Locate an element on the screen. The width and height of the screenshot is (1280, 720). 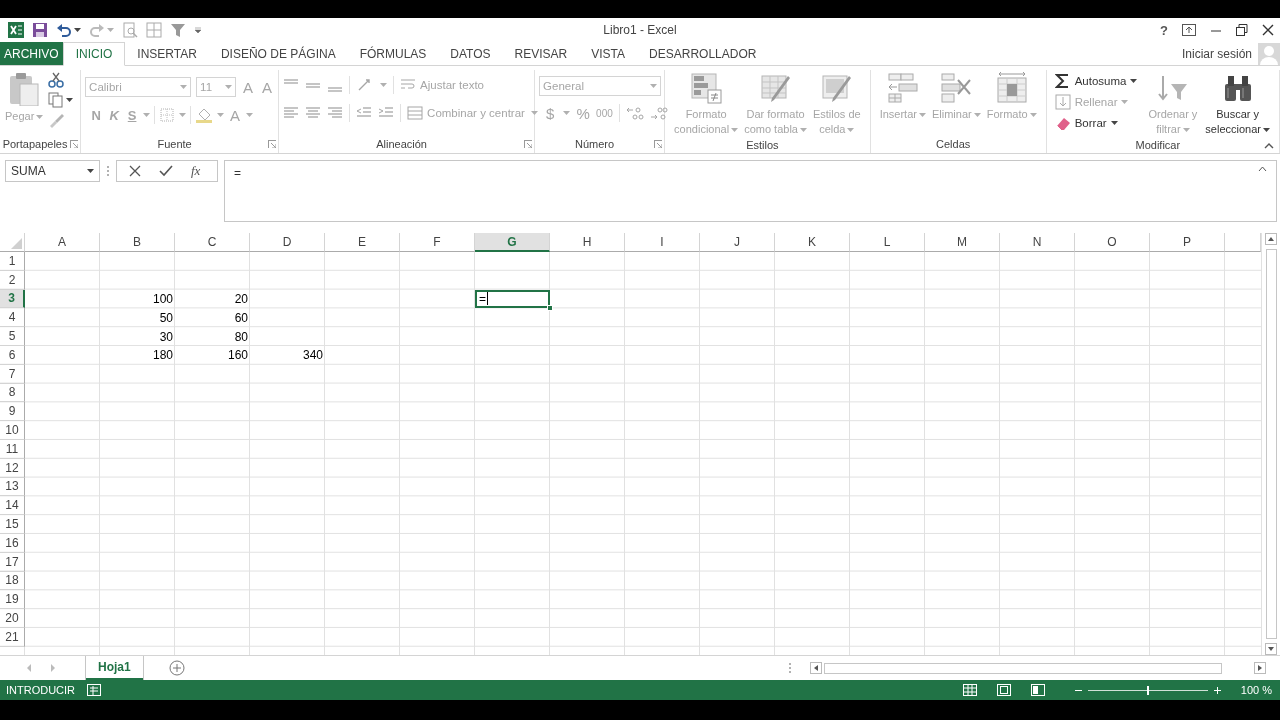
ribbon-tab: INSERTAR is located at coordinates (167, 53).